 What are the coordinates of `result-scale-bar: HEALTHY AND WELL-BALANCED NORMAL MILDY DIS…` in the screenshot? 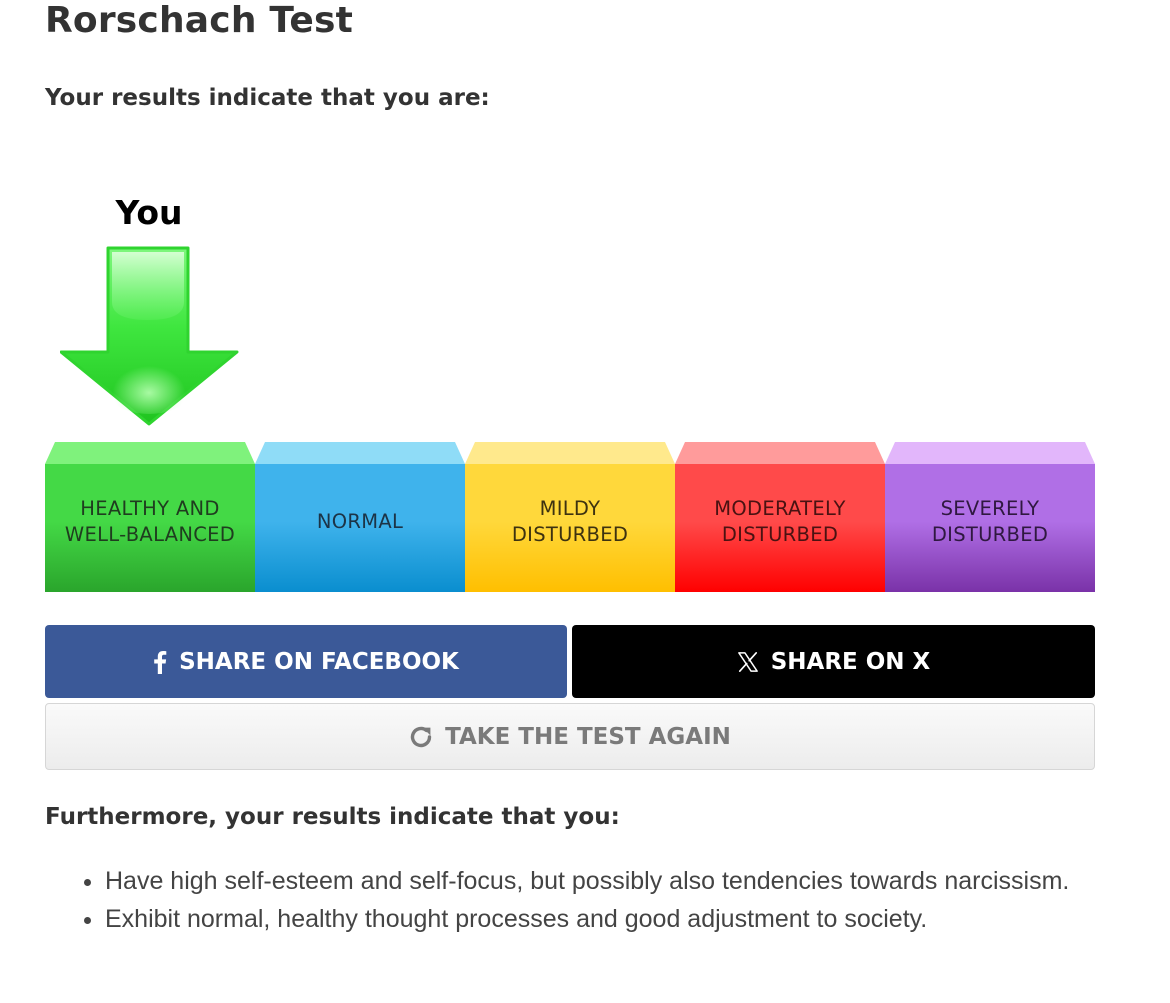 It's located at (570, 517).